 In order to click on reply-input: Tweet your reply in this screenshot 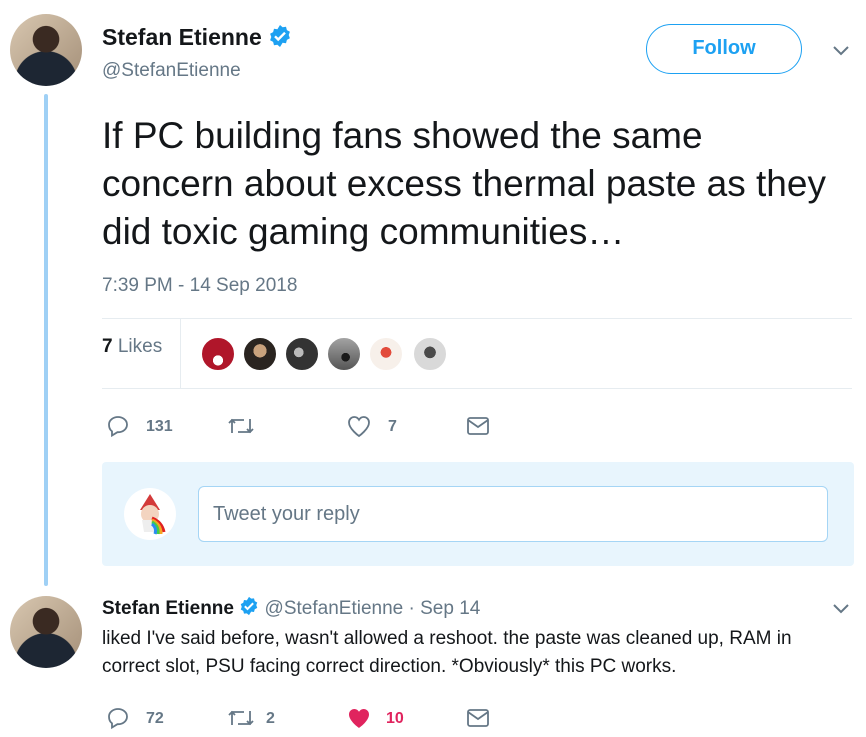, I will do `click(513, 514)`.